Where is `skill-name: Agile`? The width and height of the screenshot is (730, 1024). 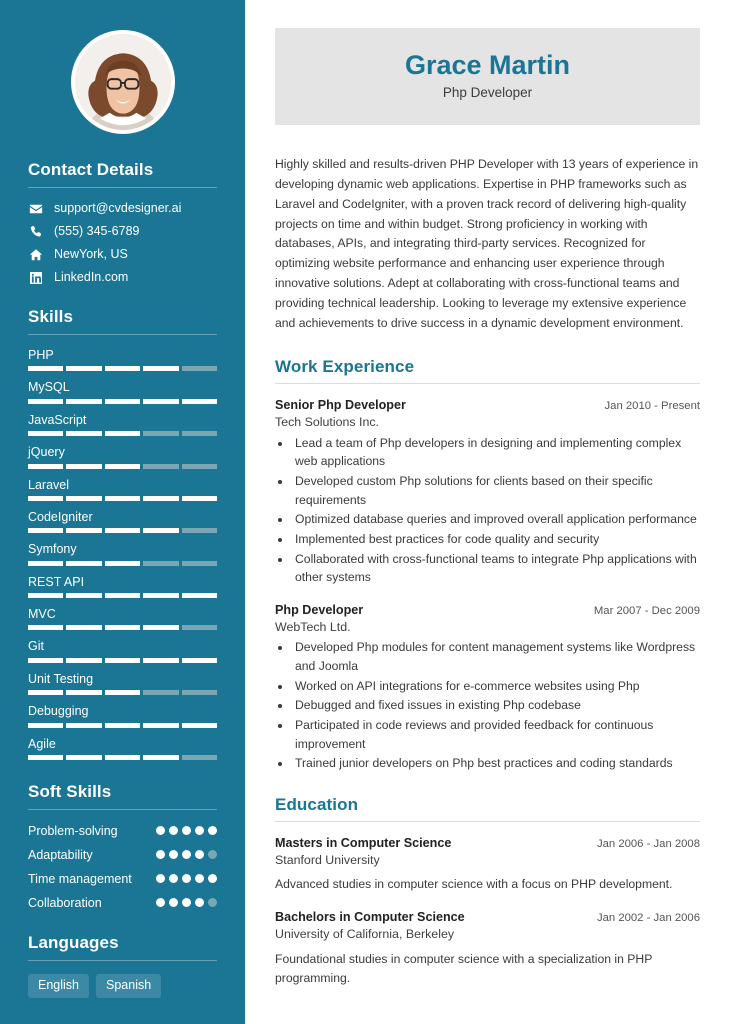
skill-name: Agile is located at coordinates (42, 743).